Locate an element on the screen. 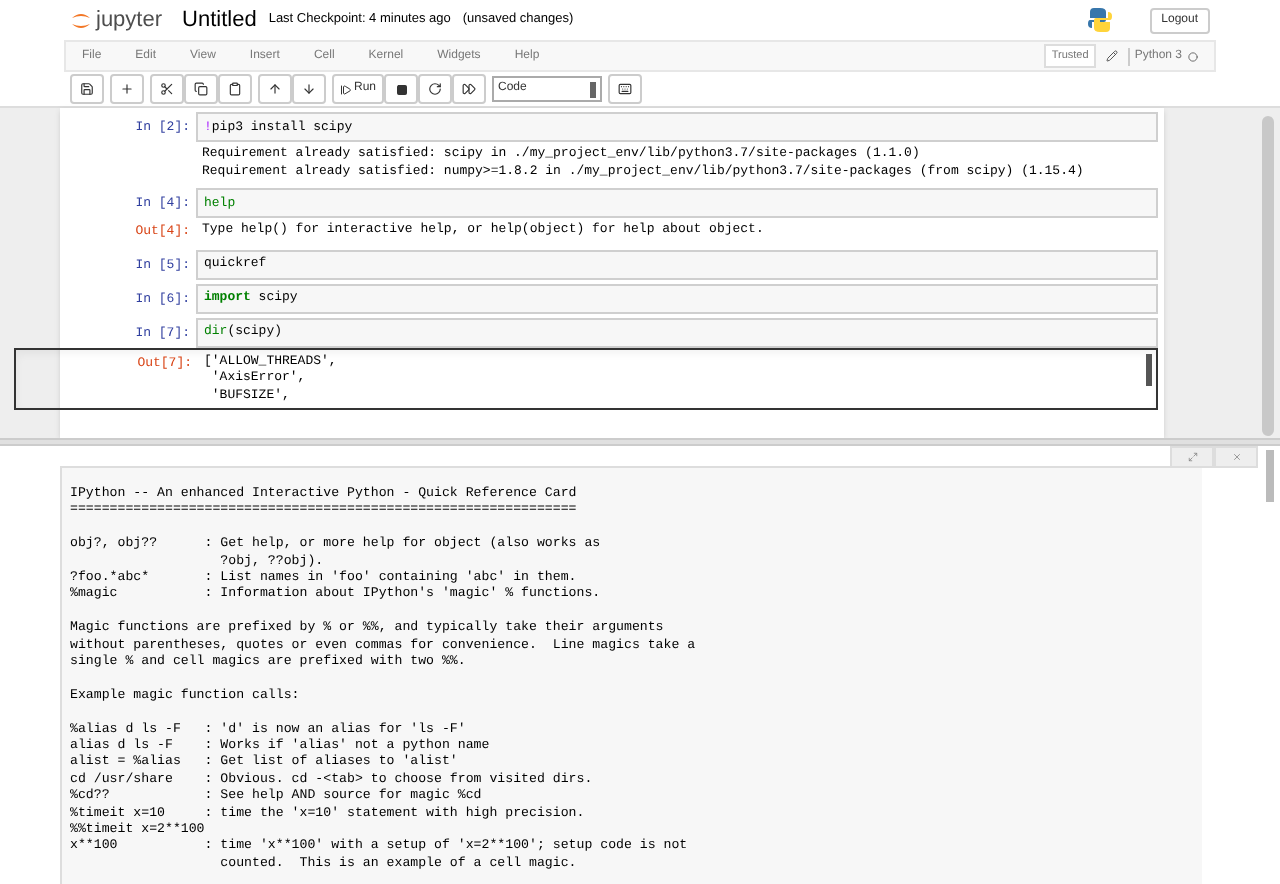 Image resolution: width=1280 pixels, height=884 pixels. run-all-button is located at coordinates (469, 89).